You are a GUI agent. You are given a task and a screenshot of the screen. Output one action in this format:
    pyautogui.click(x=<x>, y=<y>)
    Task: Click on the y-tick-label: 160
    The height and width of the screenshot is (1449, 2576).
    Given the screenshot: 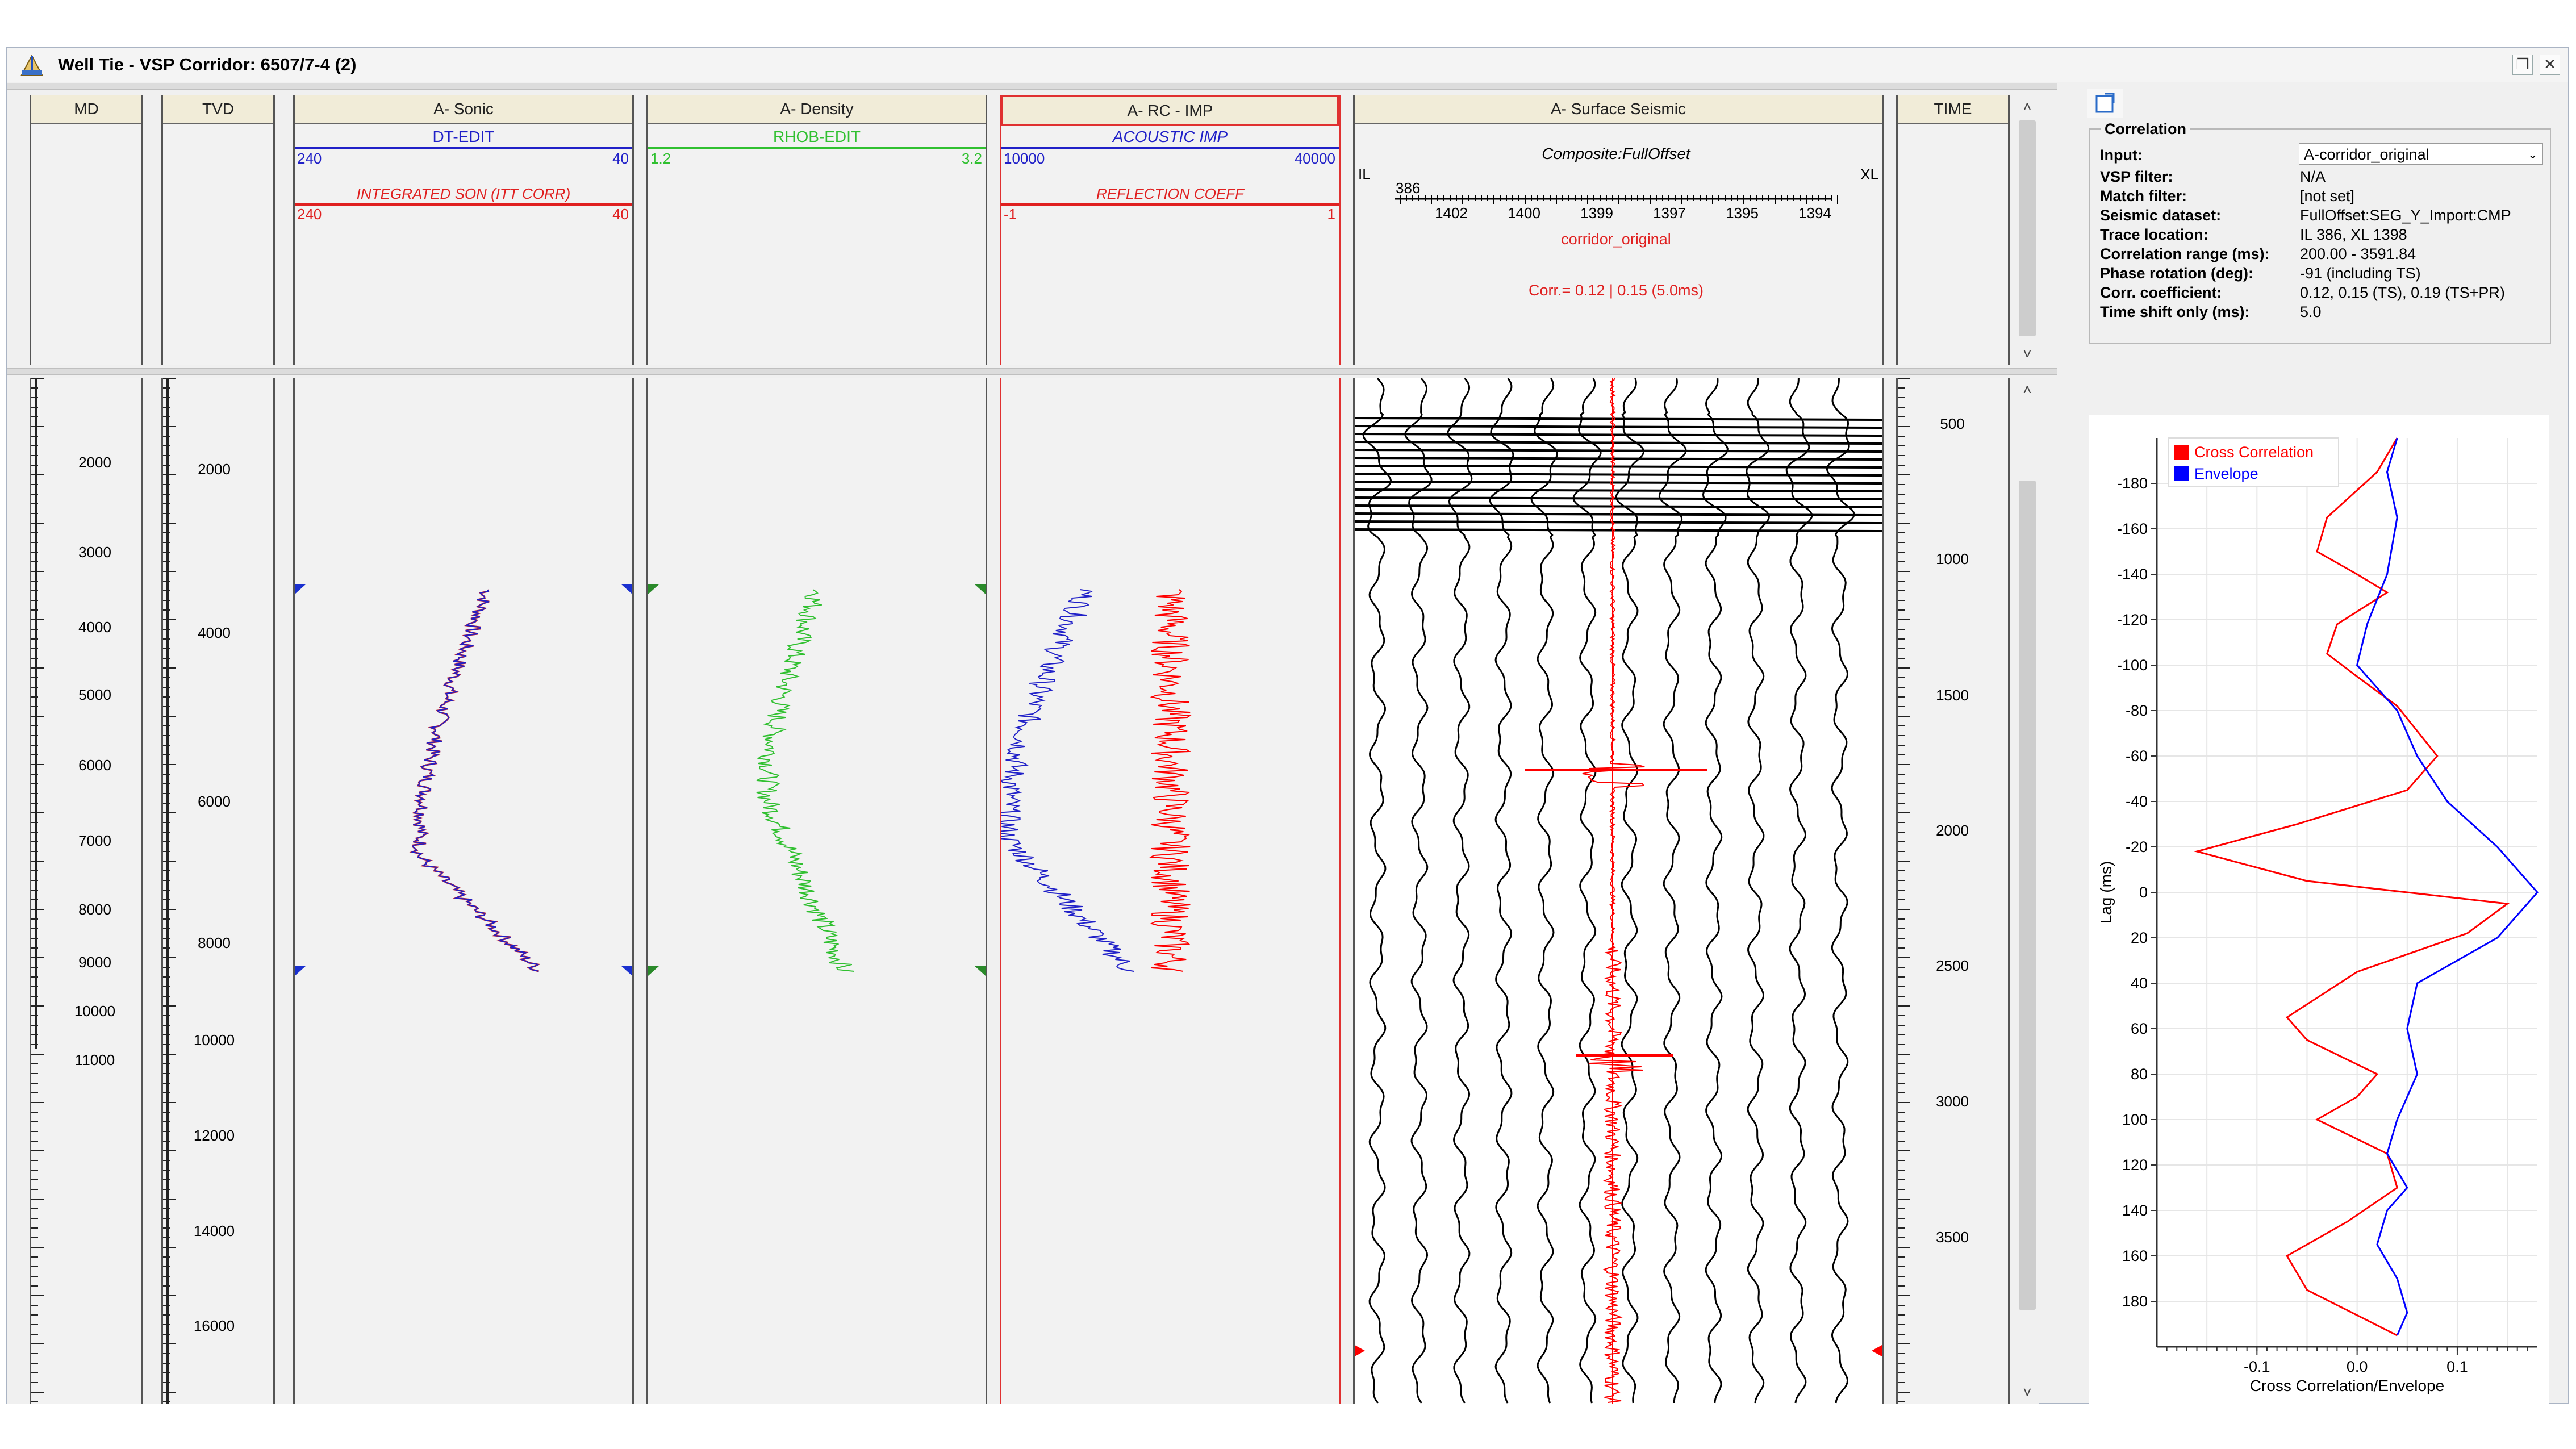 What is the action you would take?
    pyautogui.click(x=2135, y=1256)
    